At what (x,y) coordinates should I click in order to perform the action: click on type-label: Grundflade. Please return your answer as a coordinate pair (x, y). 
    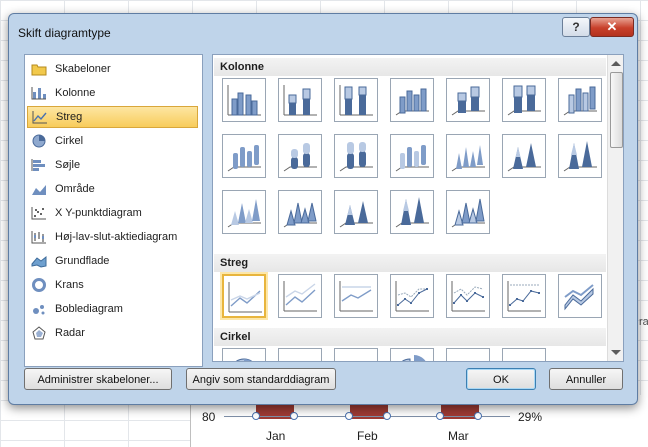
    Looking at the image, I should click on (82, 261).